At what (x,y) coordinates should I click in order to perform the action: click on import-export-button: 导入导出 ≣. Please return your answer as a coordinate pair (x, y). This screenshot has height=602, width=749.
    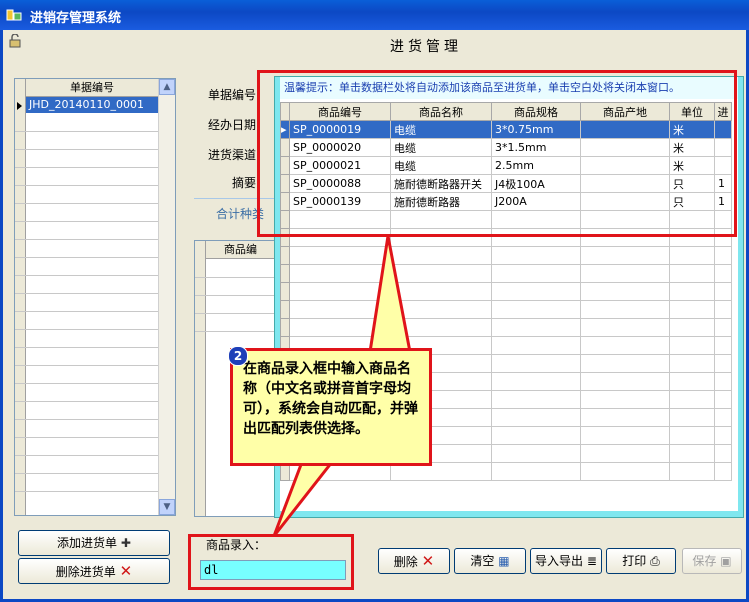
    Looking at the image, I should click on (566, 561).